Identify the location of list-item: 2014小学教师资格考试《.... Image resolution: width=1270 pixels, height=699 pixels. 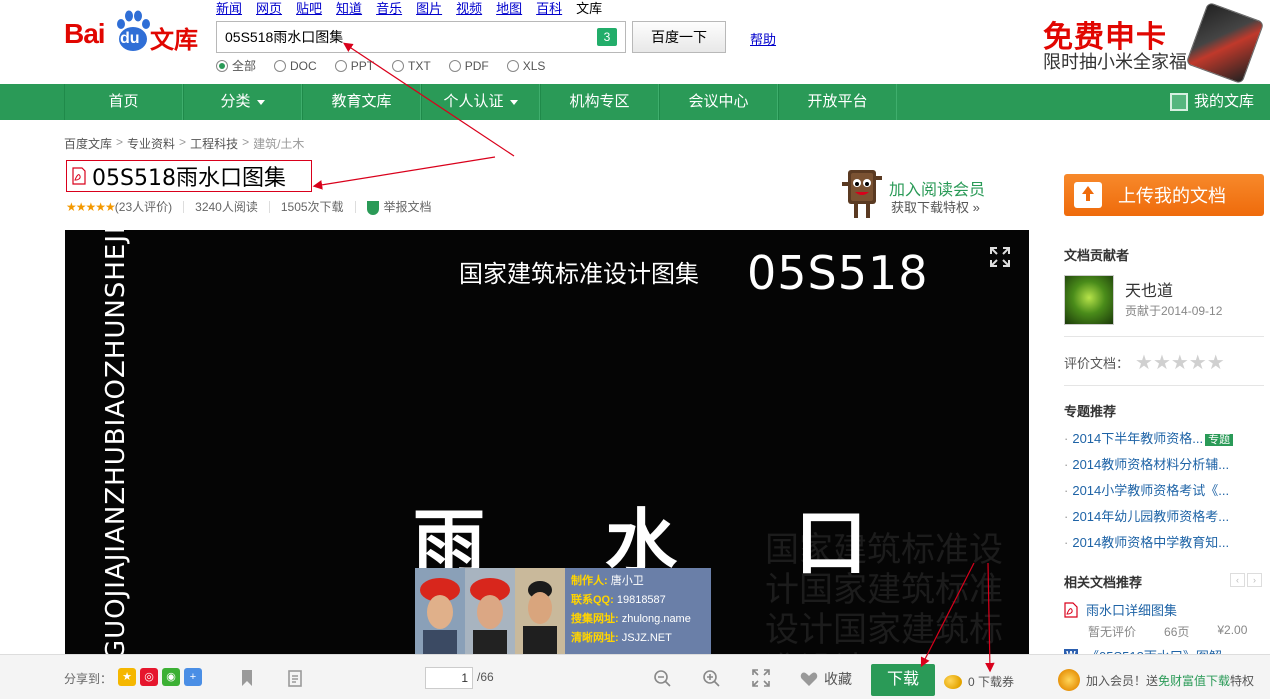
(1164, 493).